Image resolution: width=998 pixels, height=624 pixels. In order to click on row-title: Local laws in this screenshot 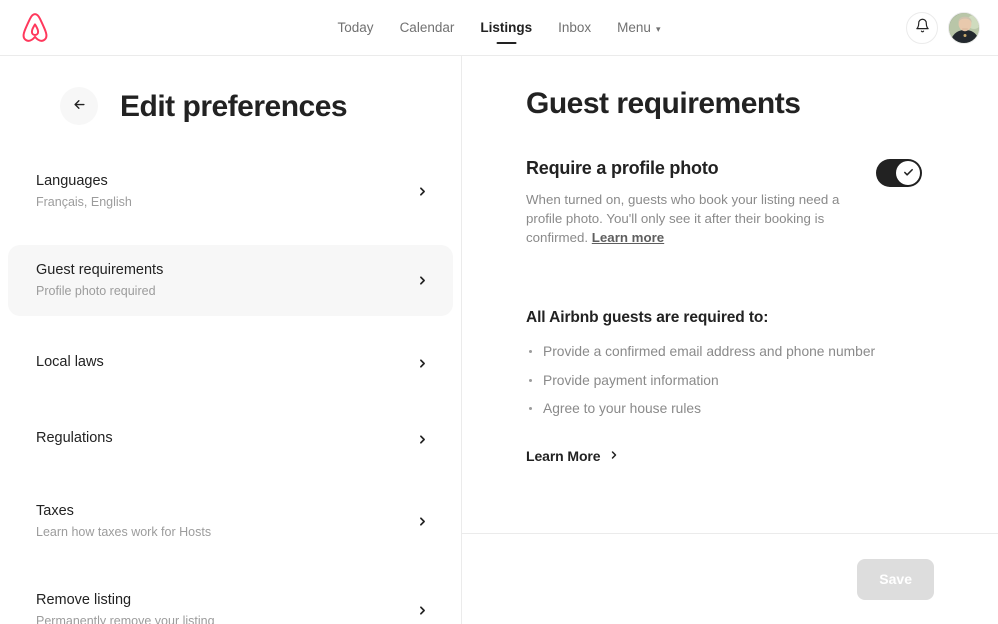, I will do `click(70, 362)`.